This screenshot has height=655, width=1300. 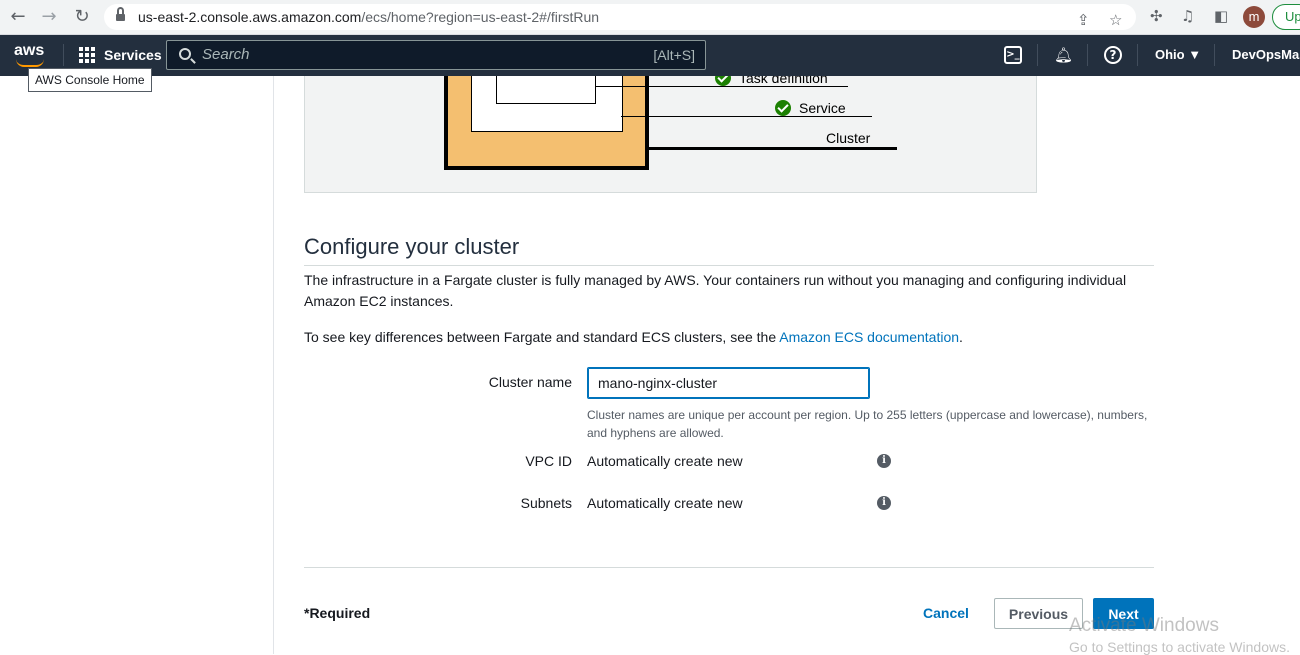 What do you see at coordinates (884, 461) in the screenshot?
I see `vpc-info-icon: i` at bounding box center [884, 461].